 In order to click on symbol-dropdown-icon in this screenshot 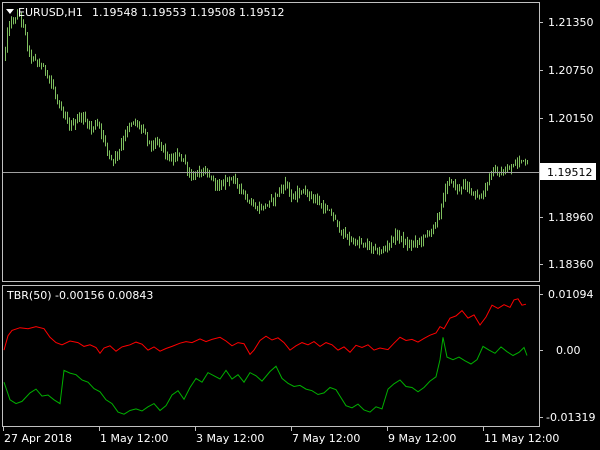, I will do `click(10, 11)`.